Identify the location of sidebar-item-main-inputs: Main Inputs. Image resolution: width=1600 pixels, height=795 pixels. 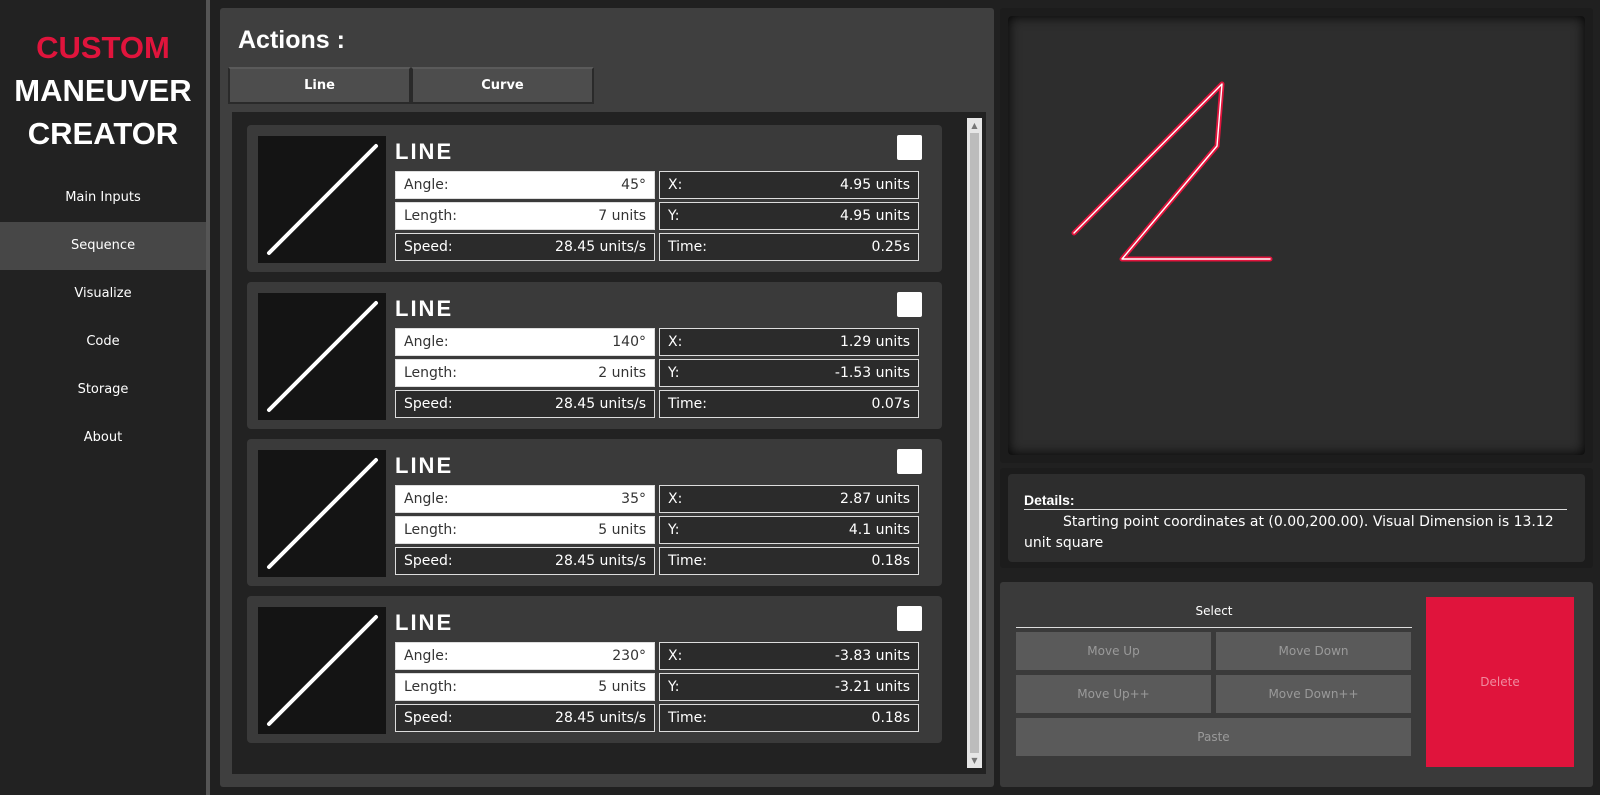
(103, 198).